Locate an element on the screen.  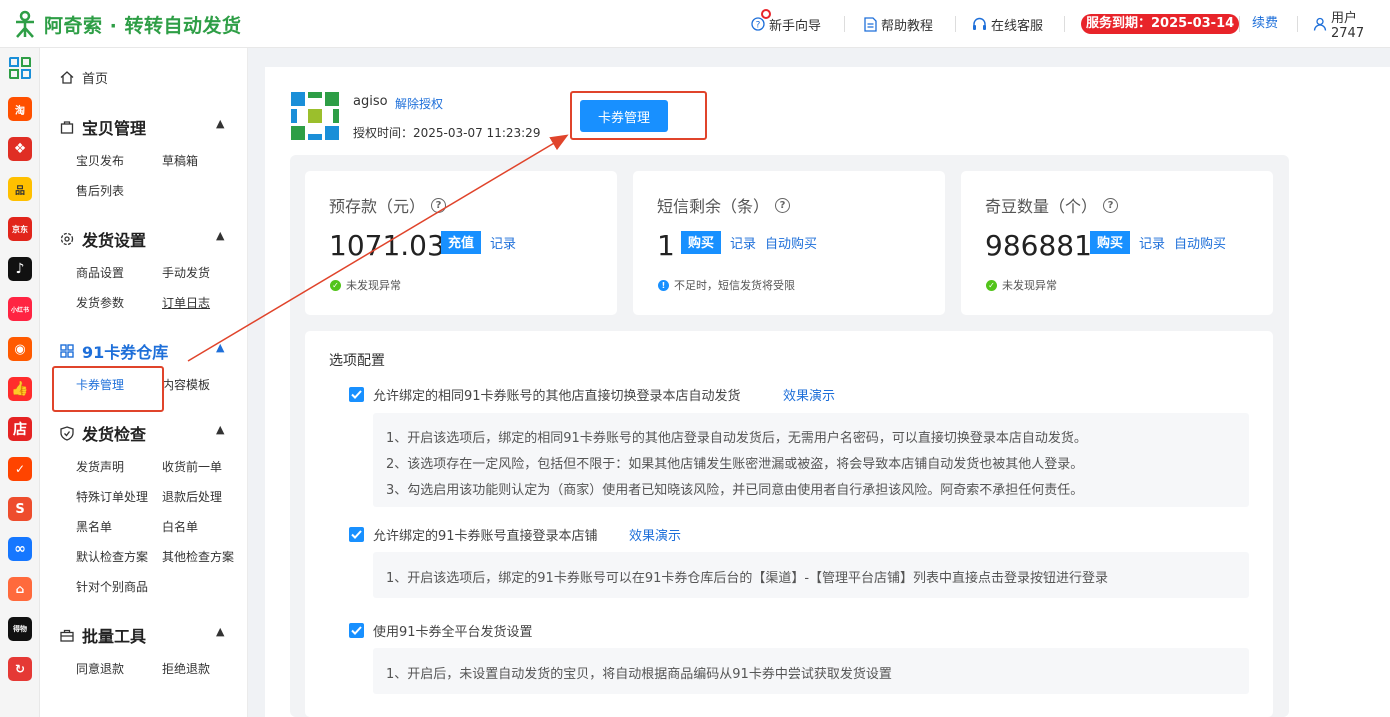
nav-guide: ? 新手向导 is located at coordinates (786, 24).